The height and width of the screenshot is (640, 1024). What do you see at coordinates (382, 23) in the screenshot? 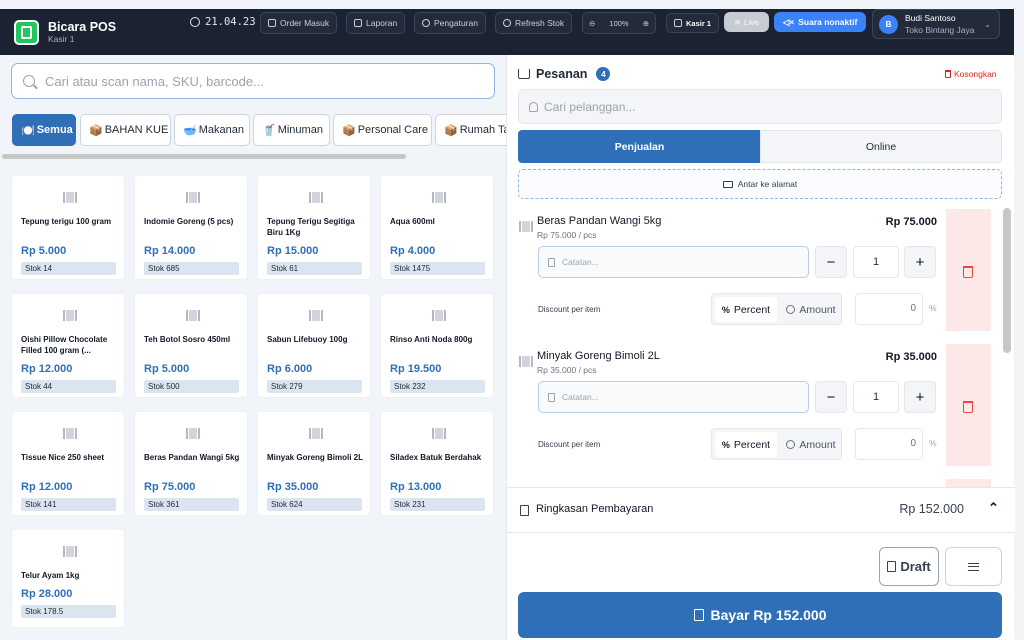
I see `reports-label: Laporan` at bounding box center [382, 23].